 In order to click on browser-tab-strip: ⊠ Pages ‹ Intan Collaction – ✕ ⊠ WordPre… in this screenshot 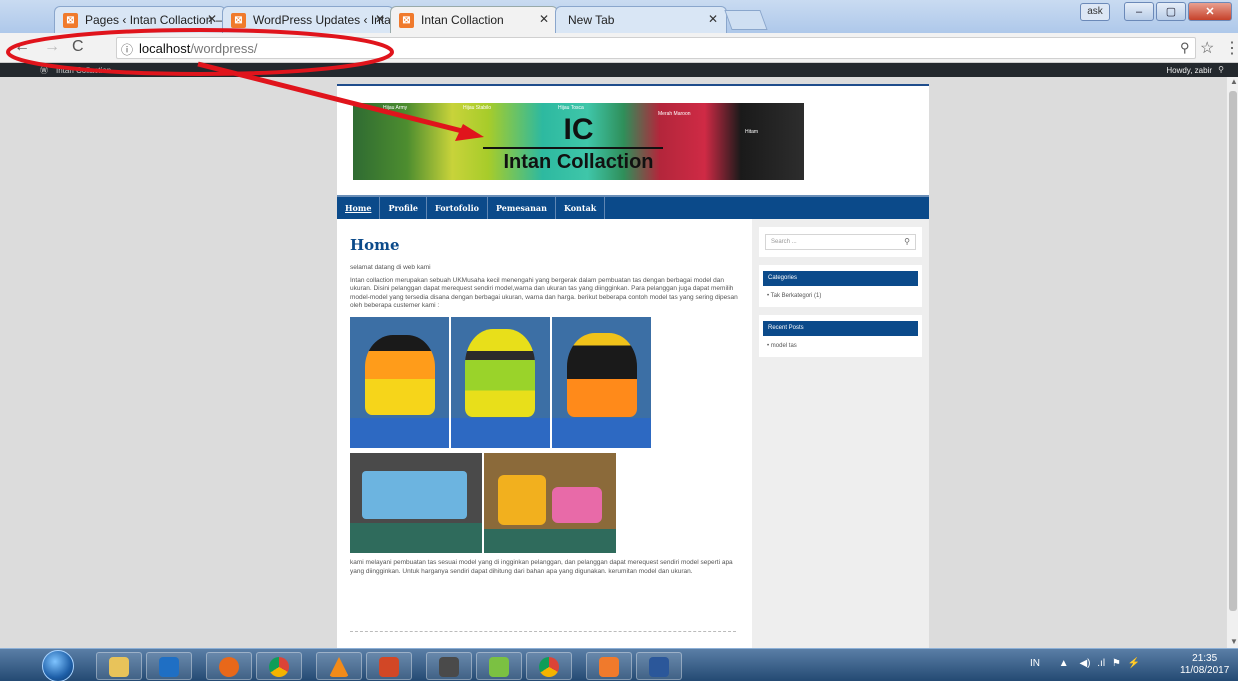, I will do `click(619, 16)`.